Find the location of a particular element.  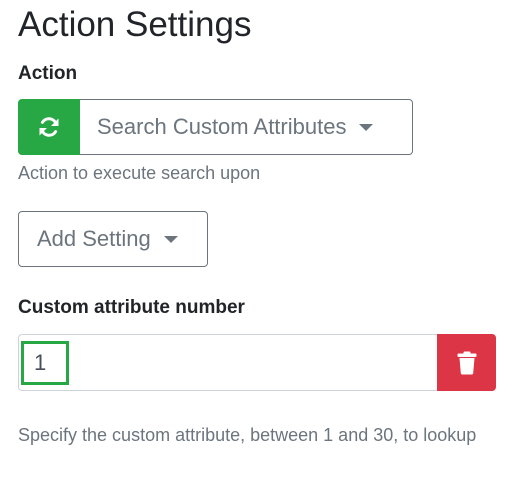

custom-attribute-group: 1 is located at coordinates (257, 362).